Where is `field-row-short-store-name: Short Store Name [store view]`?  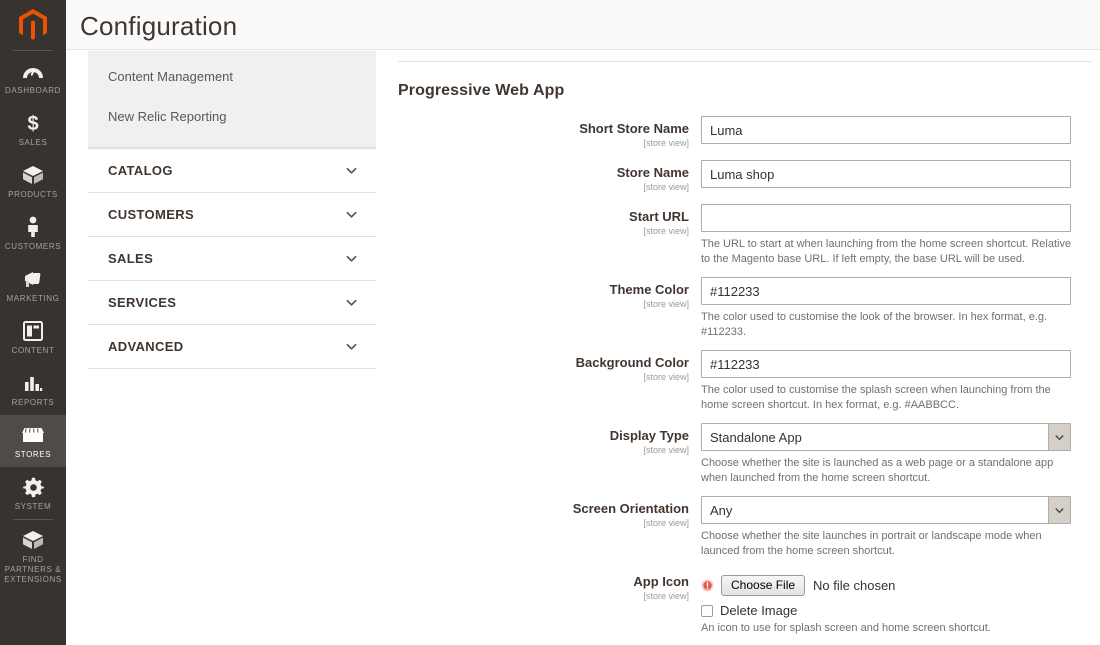
field-row-short-store-name: Short Store Name [store view] is located at coordinates (748, 132).